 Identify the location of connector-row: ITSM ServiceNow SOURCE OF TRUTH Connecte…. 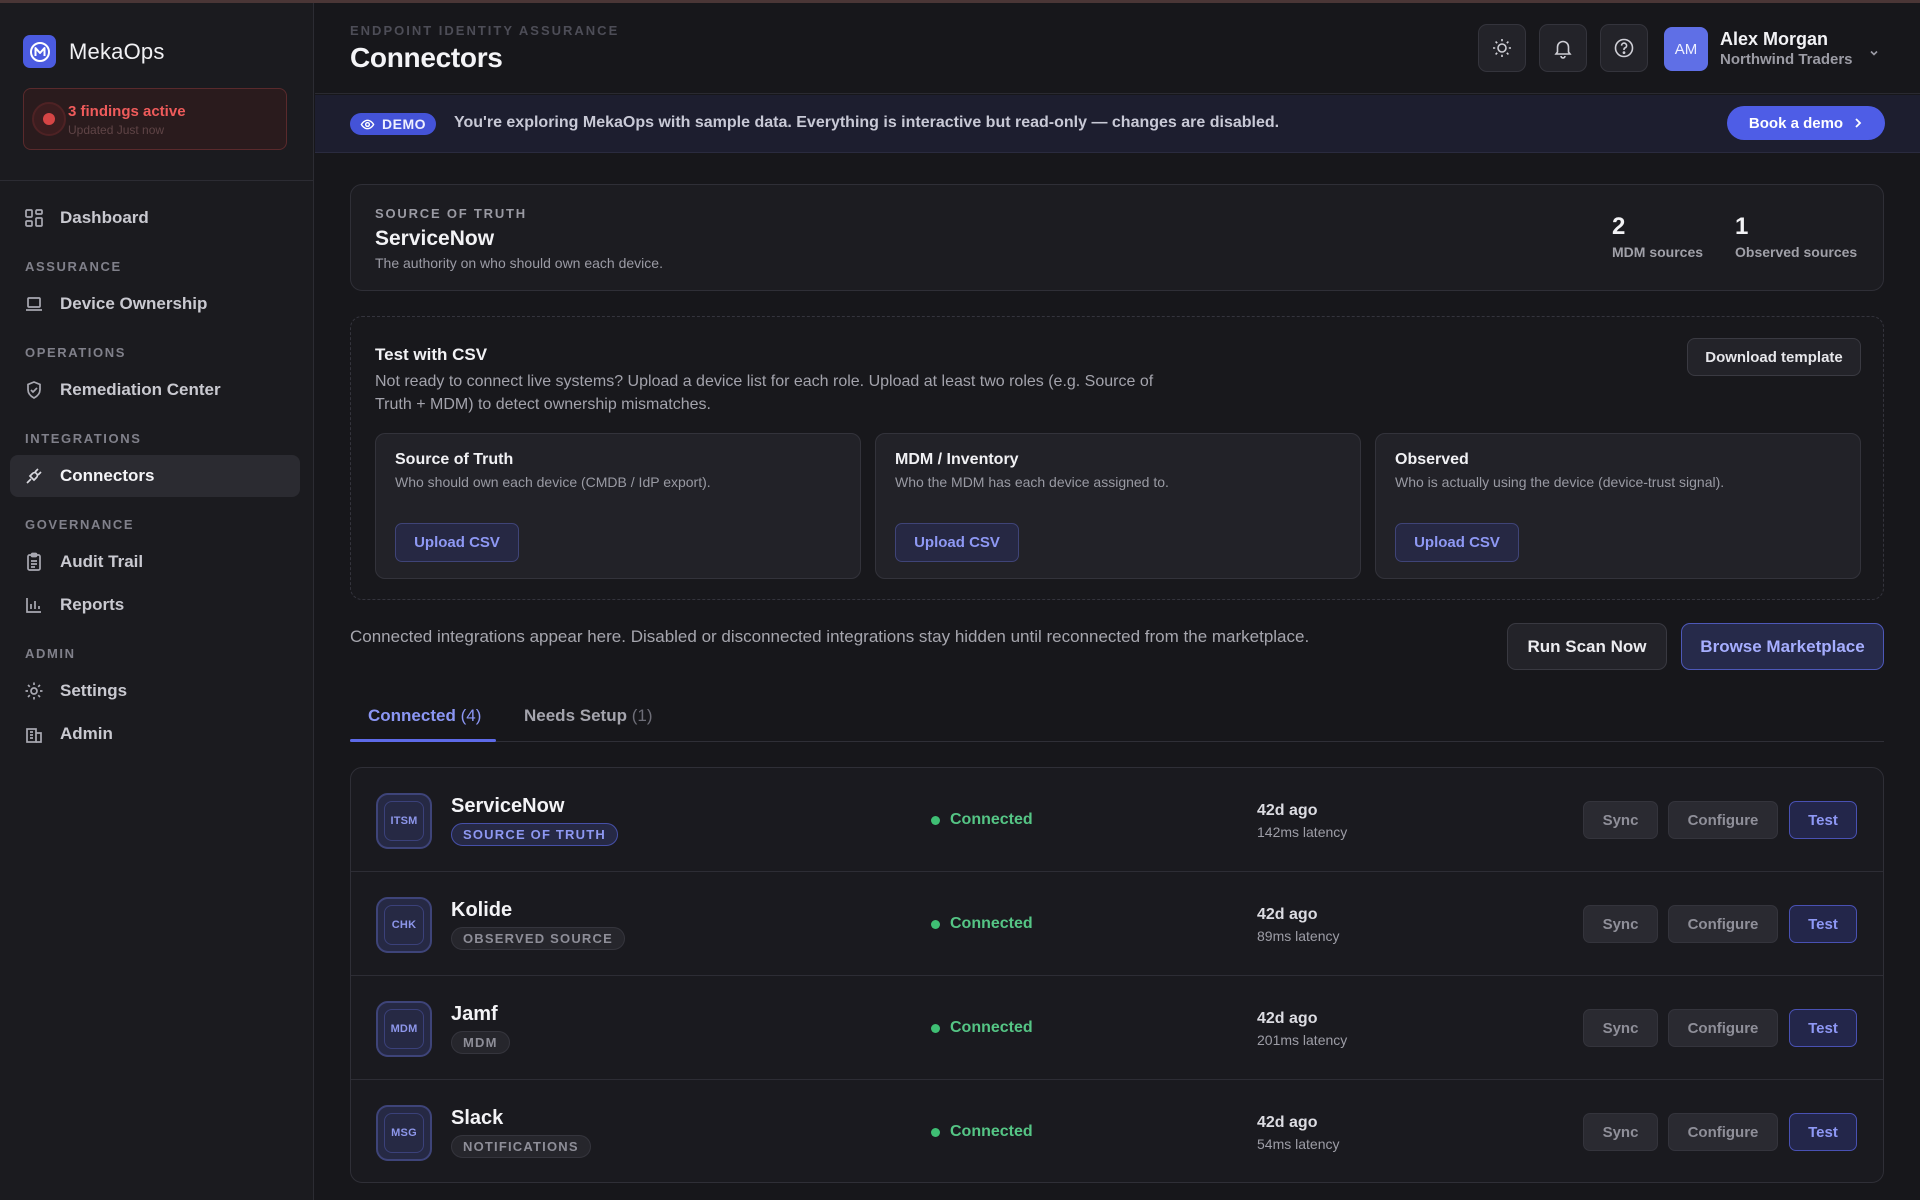
(1117, 820).